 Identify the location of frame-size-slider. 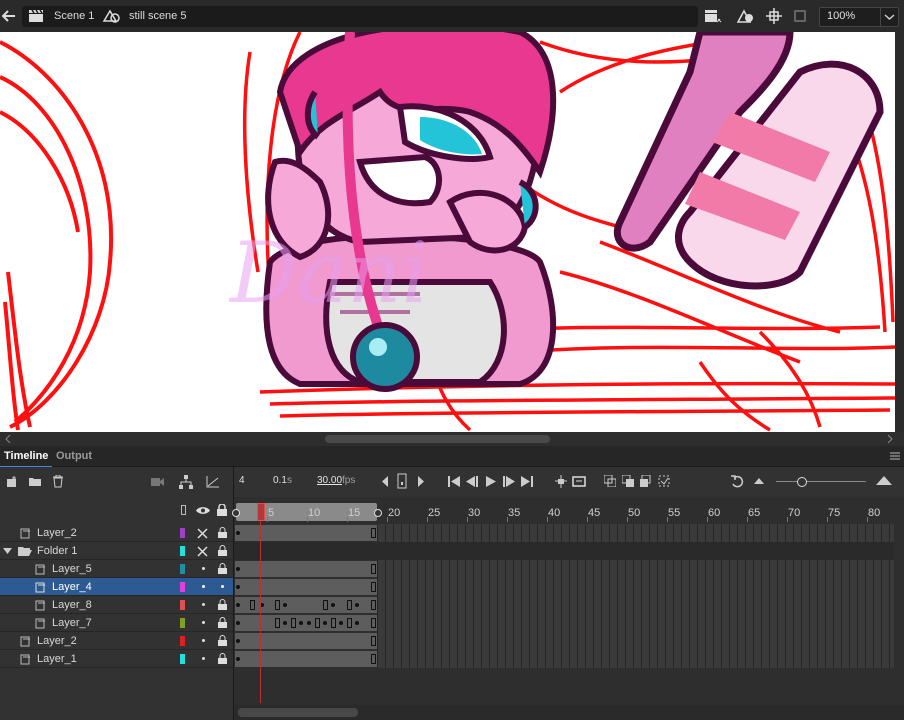
(821, 482).